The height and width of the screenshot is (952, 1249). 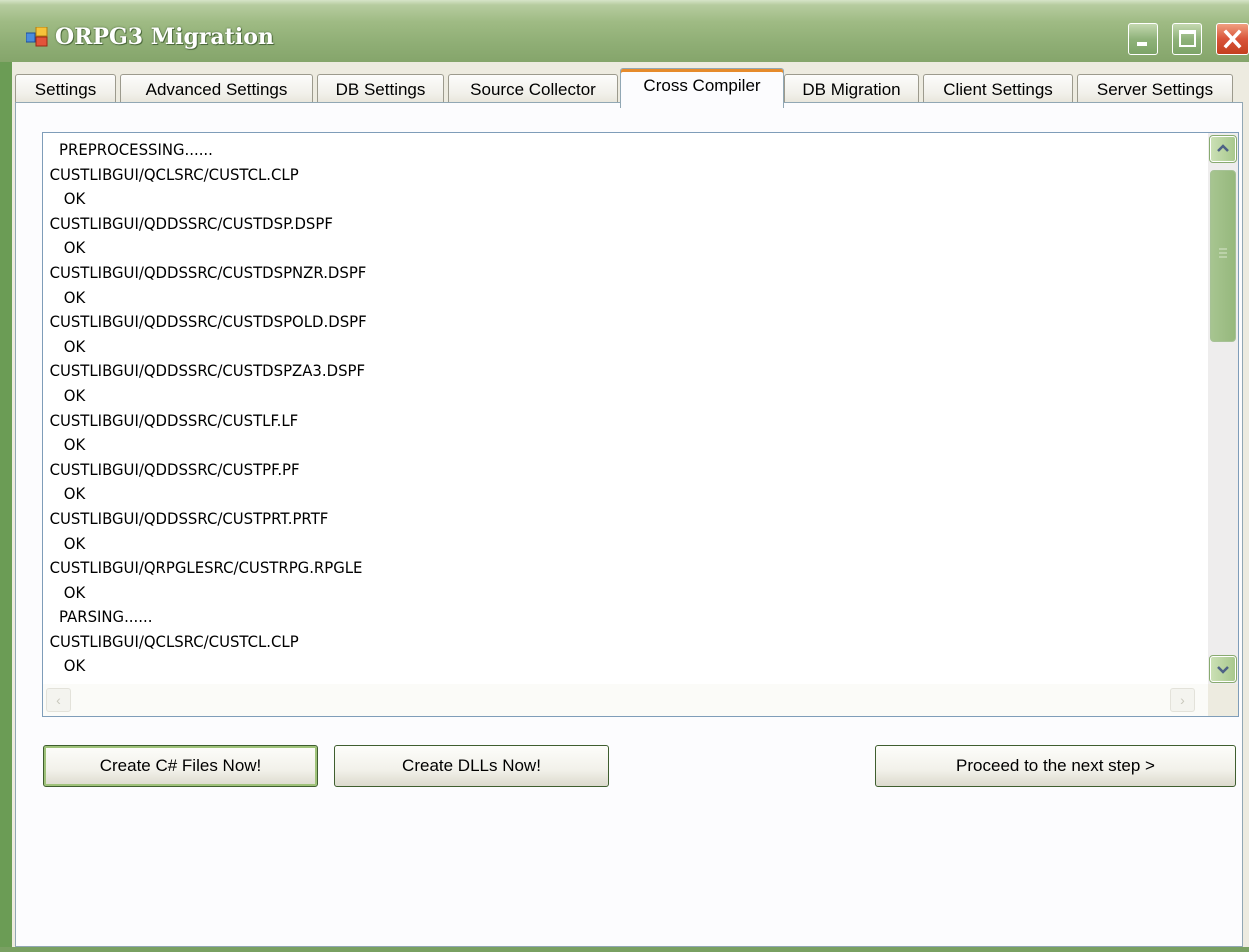 I want to click on log-line: CUSTLIBGUI/QDDSSRC/CUSTDSPNZR.DSPF, so click(x=208, y=272).